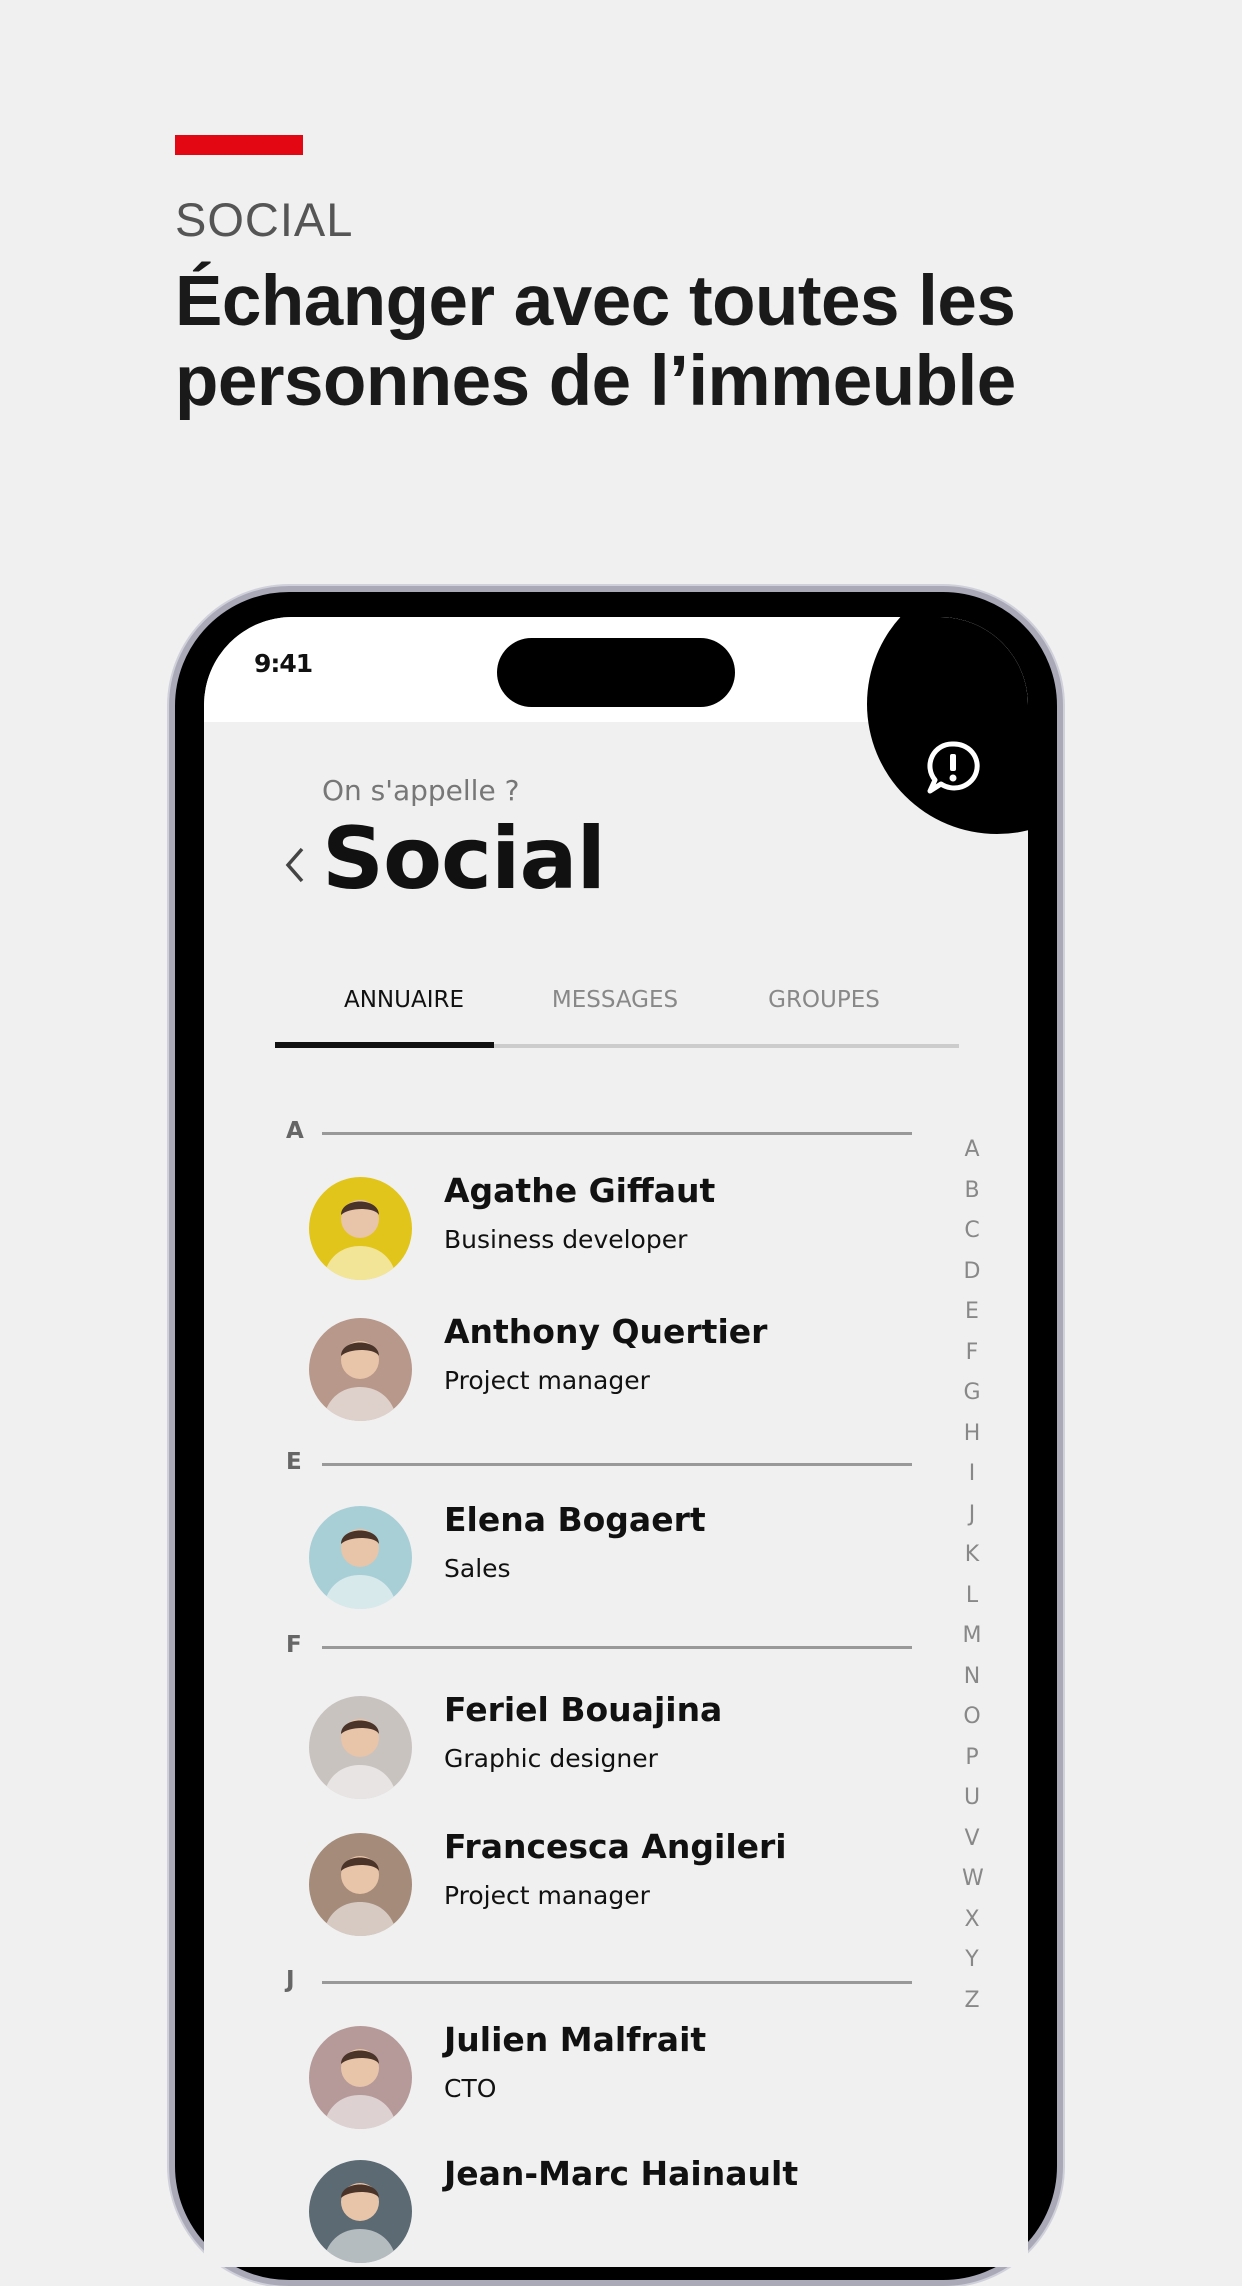 The height and width of the screenshot is (2286, 1242). Describe the element at coordinates (283, 663) in the screenshot. I see `status-time: 9:41` at that location.